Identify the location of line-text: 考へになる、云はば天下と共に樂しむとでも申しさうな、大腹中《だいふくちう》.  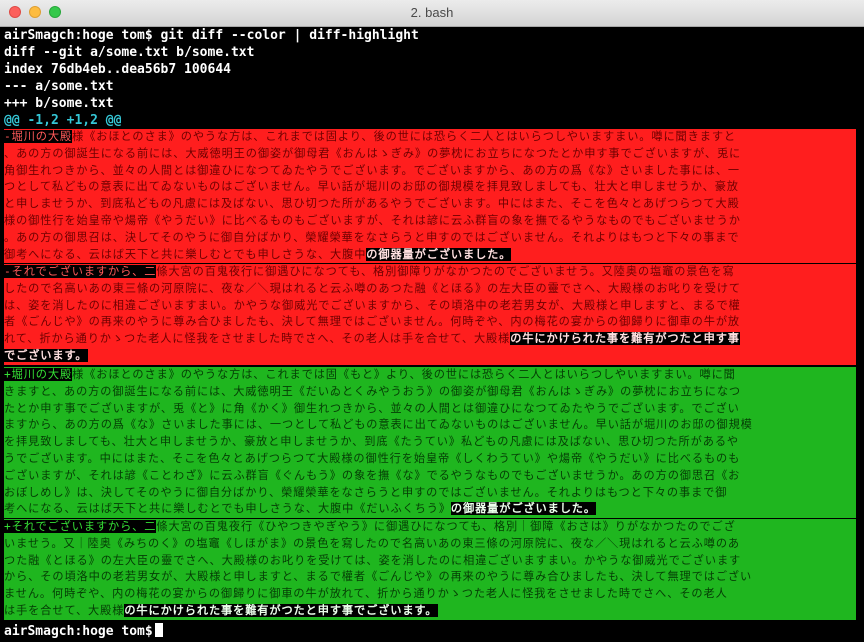
(227, 509).